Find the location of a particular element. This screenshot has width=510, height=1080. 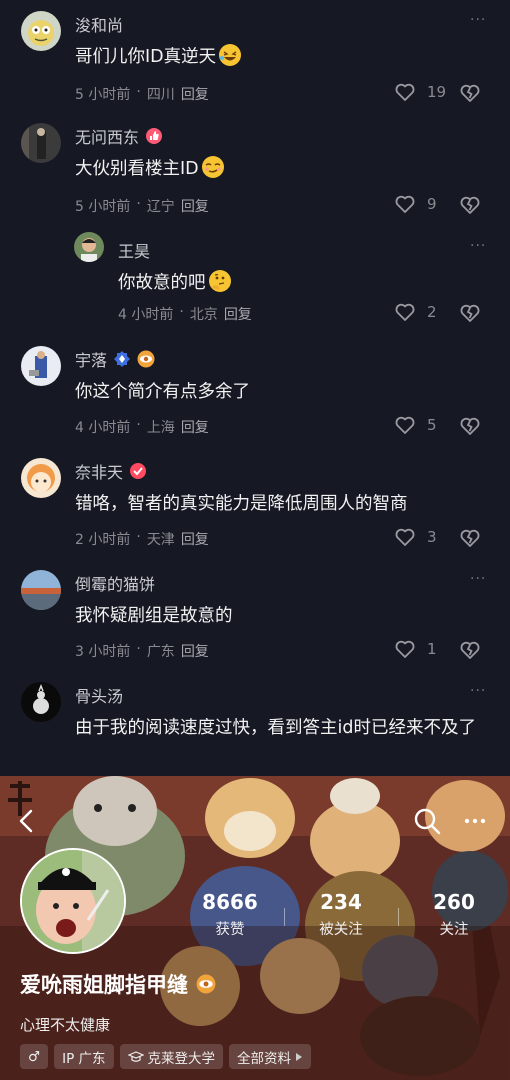

like-button: 5 is located at coordinates (415, 425).